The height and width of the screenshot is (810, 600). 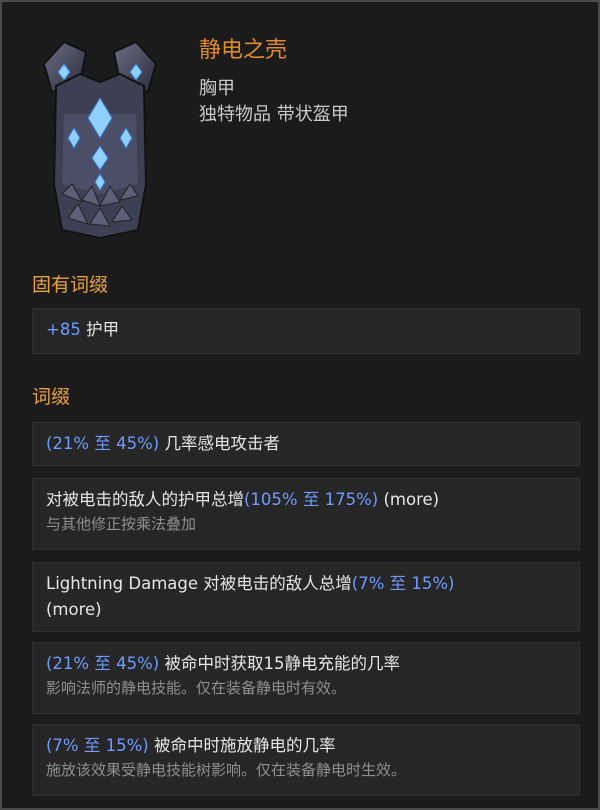 What do you see at coordinates (199, 583) in the screenshot?
I see `affix-text: Lightning Damage 对被电击的敌人总增` at bounding box center [199, 583].